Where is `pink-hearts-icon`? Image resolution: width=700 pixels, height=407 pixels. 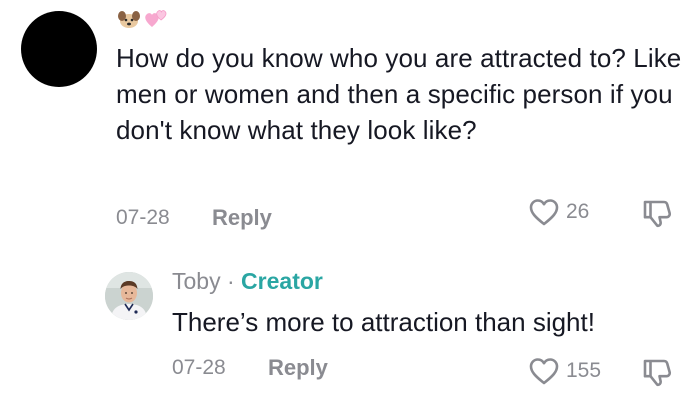 pink-hearts-icon is located at coordinates (156, 18).